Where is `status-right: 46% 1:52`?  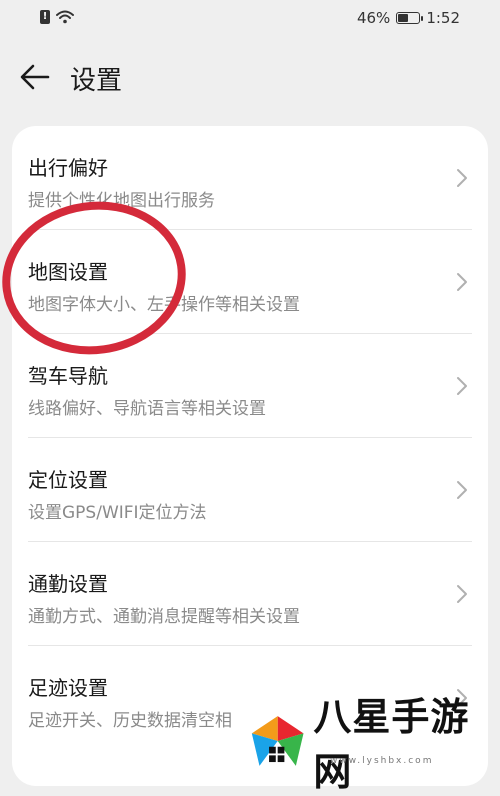
status-right: 46% 1:52 is located at coordinates (408, 18).